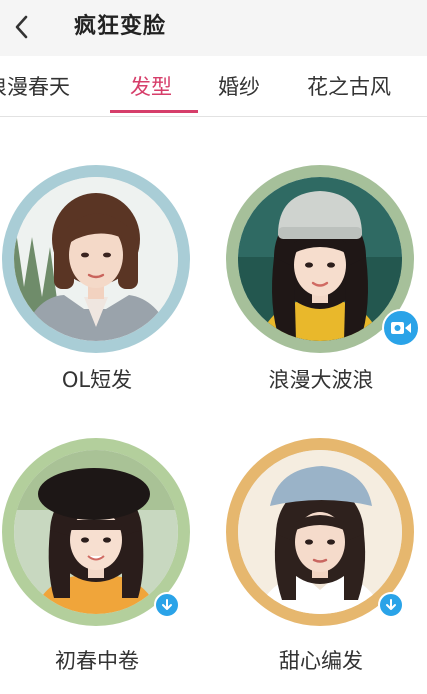 This screenshot has width=427, height=694. Describe the element at coordinates (401, 328) in the screenshot. I see `video-icon` at that location.